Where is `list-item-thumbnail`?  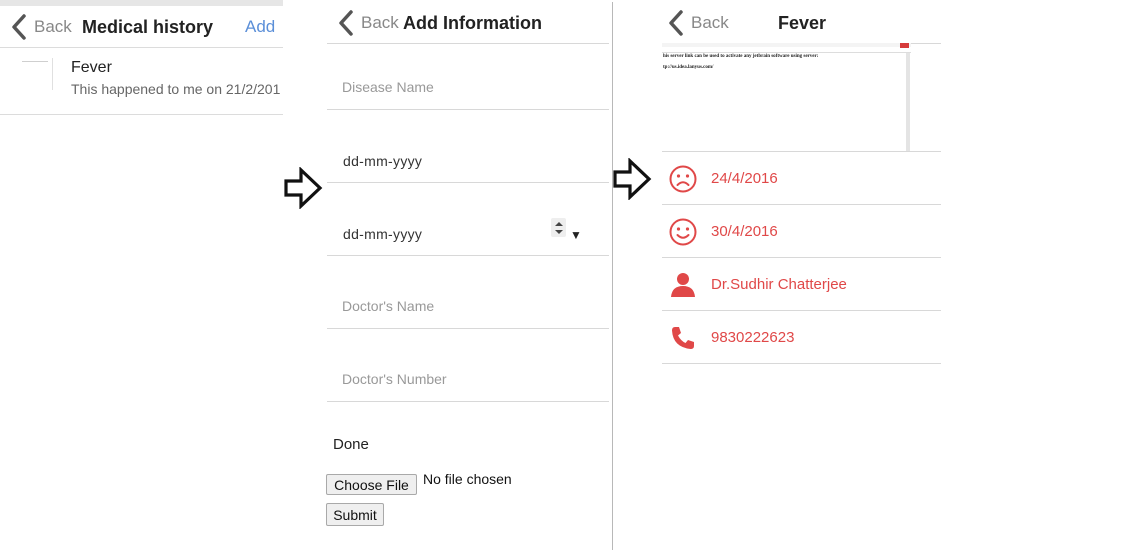 list-item-thumbnail is located at coordinates (34, 74).